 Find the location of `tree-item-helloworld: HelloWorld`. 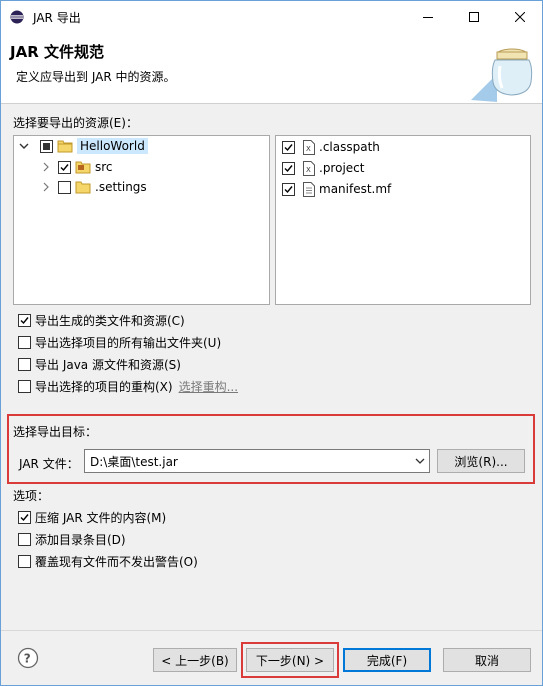

tree-item-helloworld: HelloWorld is located at coordinates (83, 146).